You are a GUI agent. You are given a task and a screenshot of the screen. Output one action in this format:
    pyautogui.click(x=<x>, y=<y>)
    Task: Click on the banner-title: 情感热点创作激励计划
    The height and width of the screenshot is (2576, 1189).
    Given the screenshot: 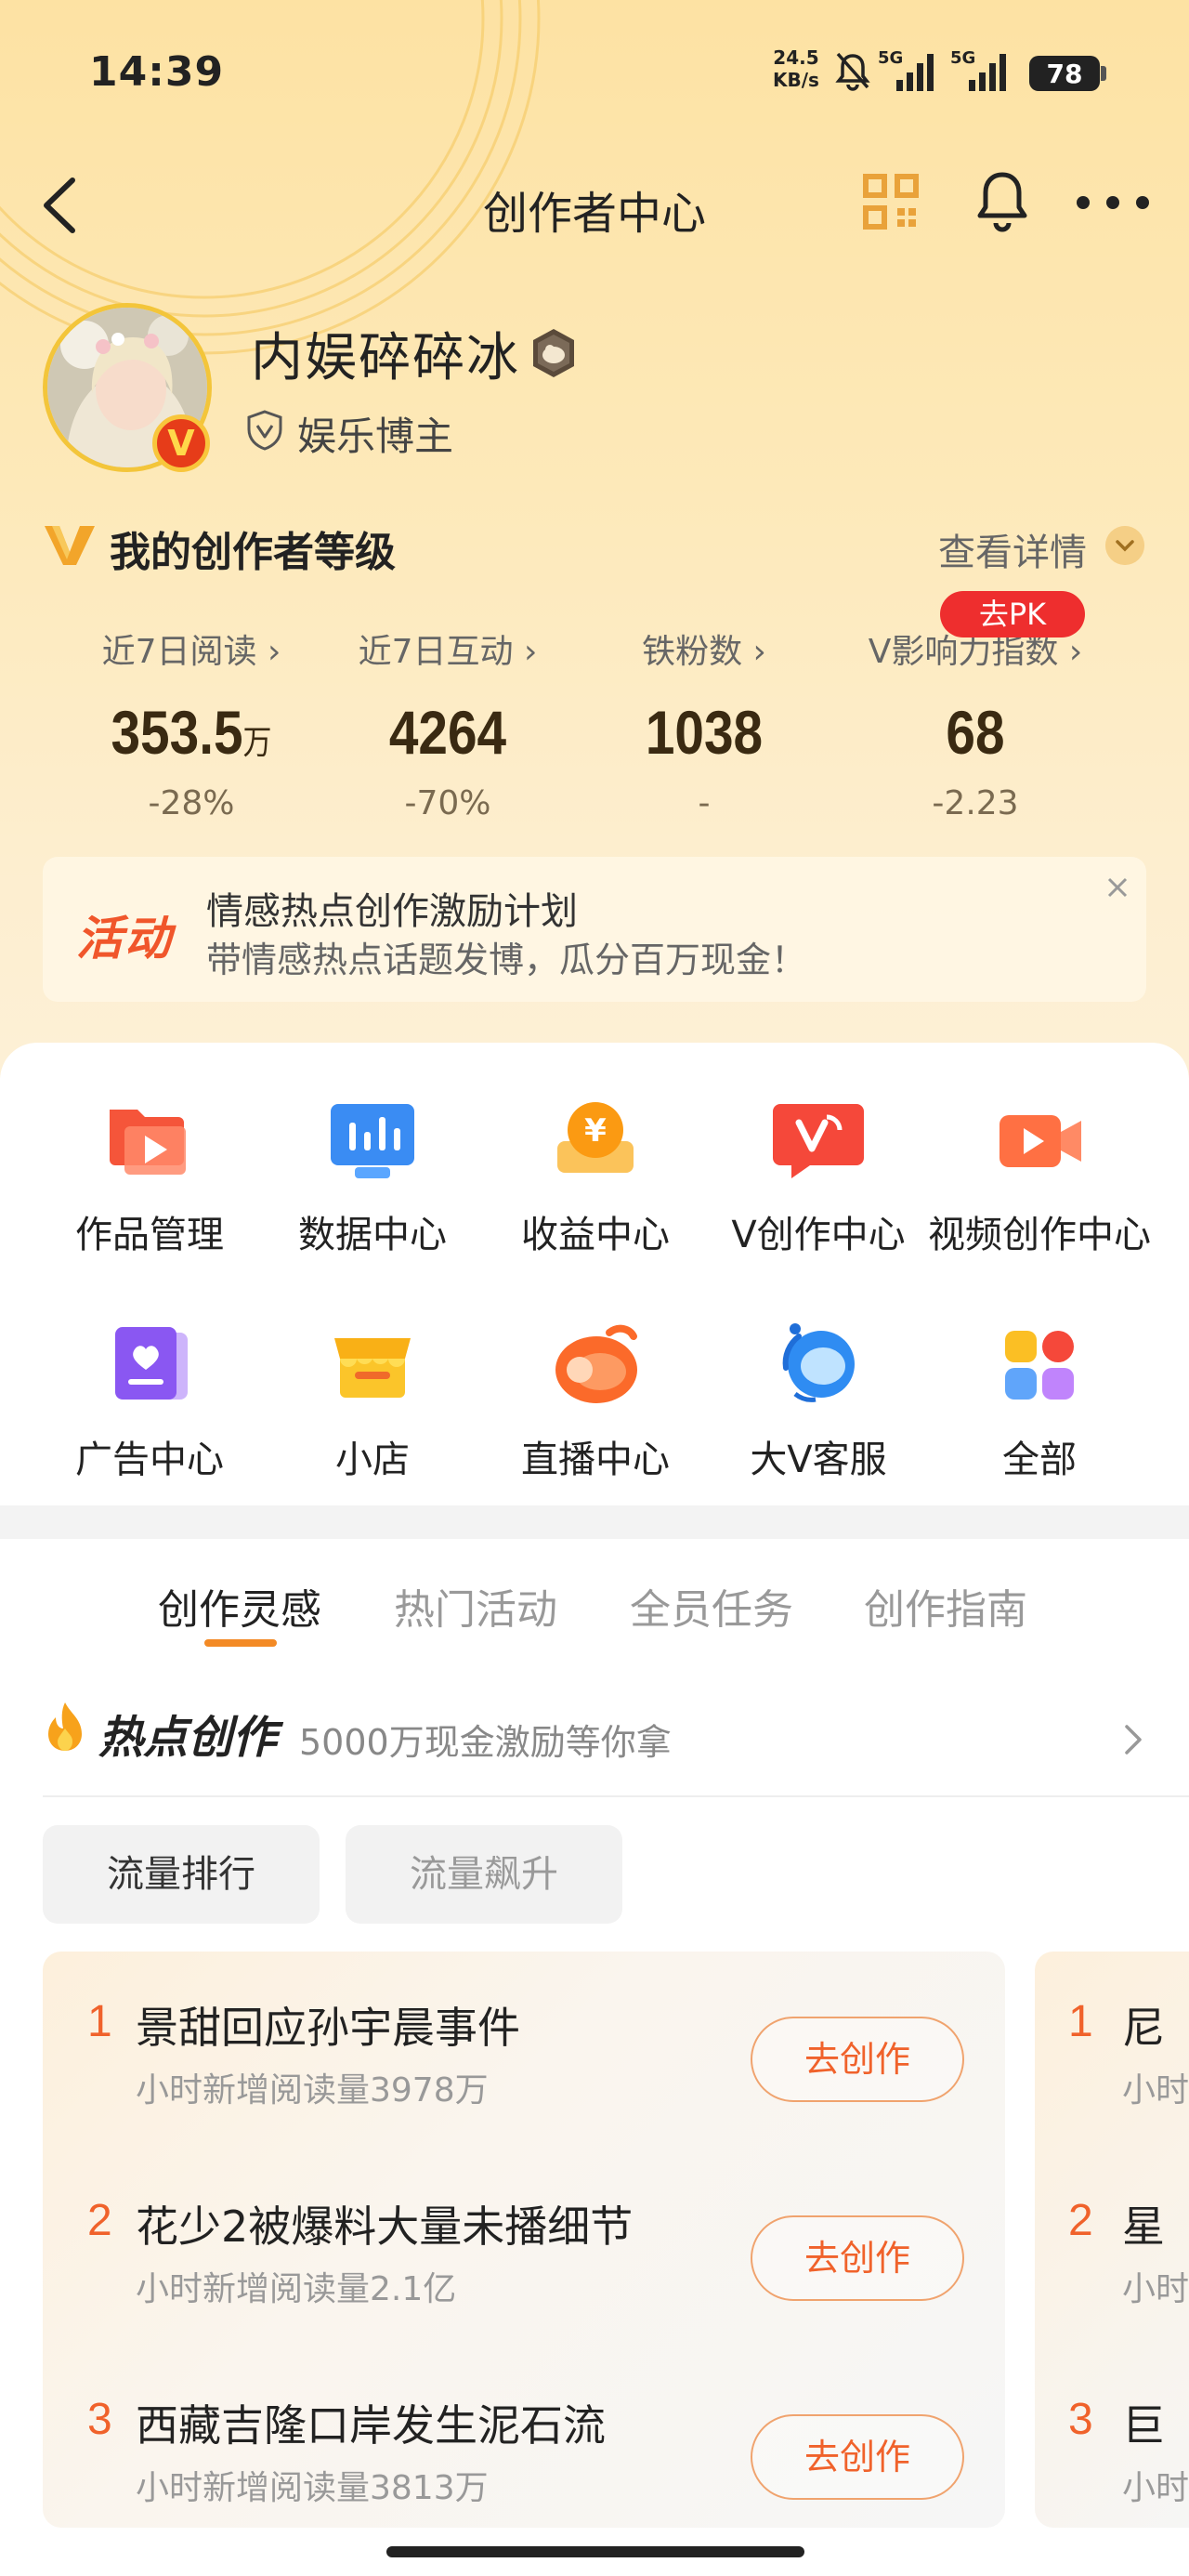 What is the action you would take?
    pyautogui.click(x=392, y=911)
    